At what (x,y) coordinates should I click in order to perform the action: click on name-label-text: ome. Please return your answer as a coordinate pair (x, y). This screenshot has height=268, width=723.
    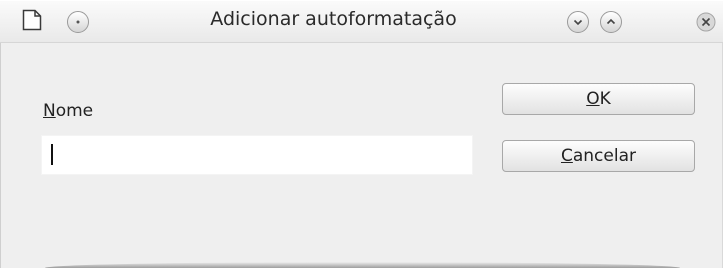
    Looking at the image, I should click on (74, 111).